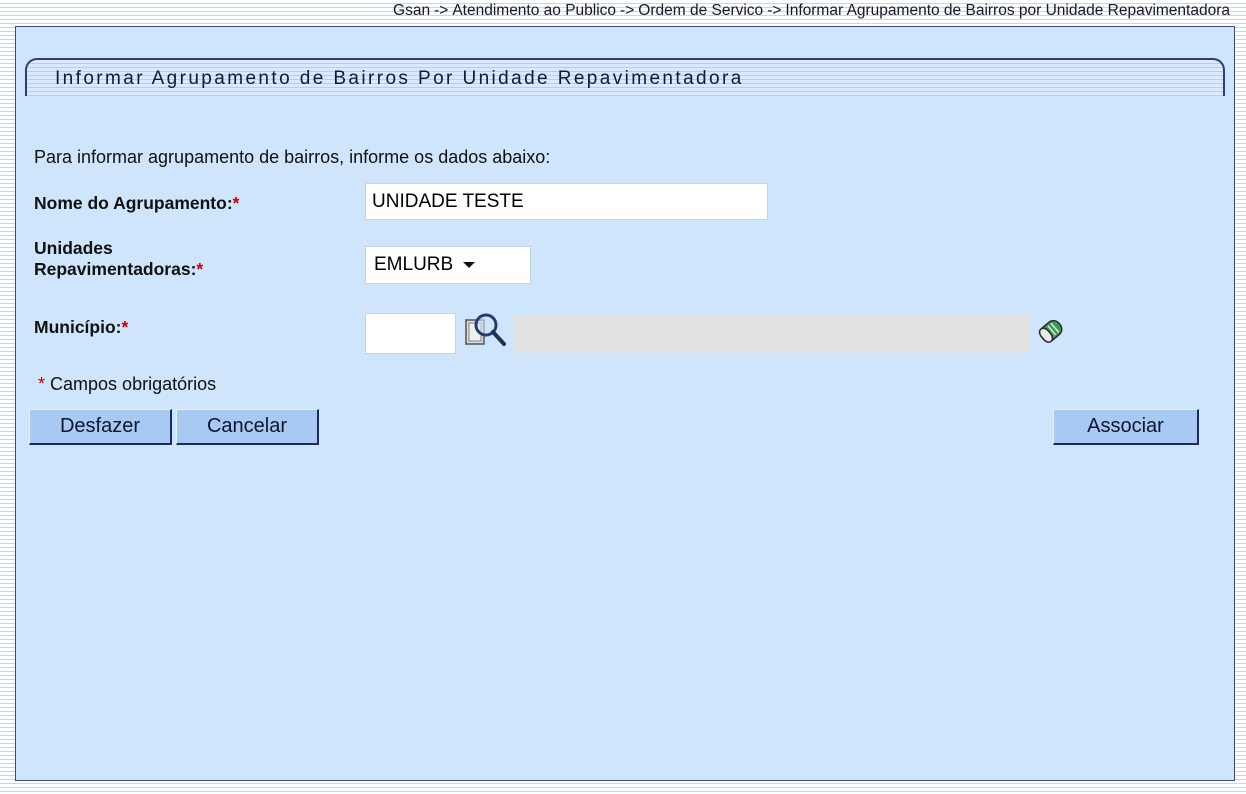 The image size is (1246, 794). I want to click on nome-label: Nome do Agrupamento:*, so click(137, 203).